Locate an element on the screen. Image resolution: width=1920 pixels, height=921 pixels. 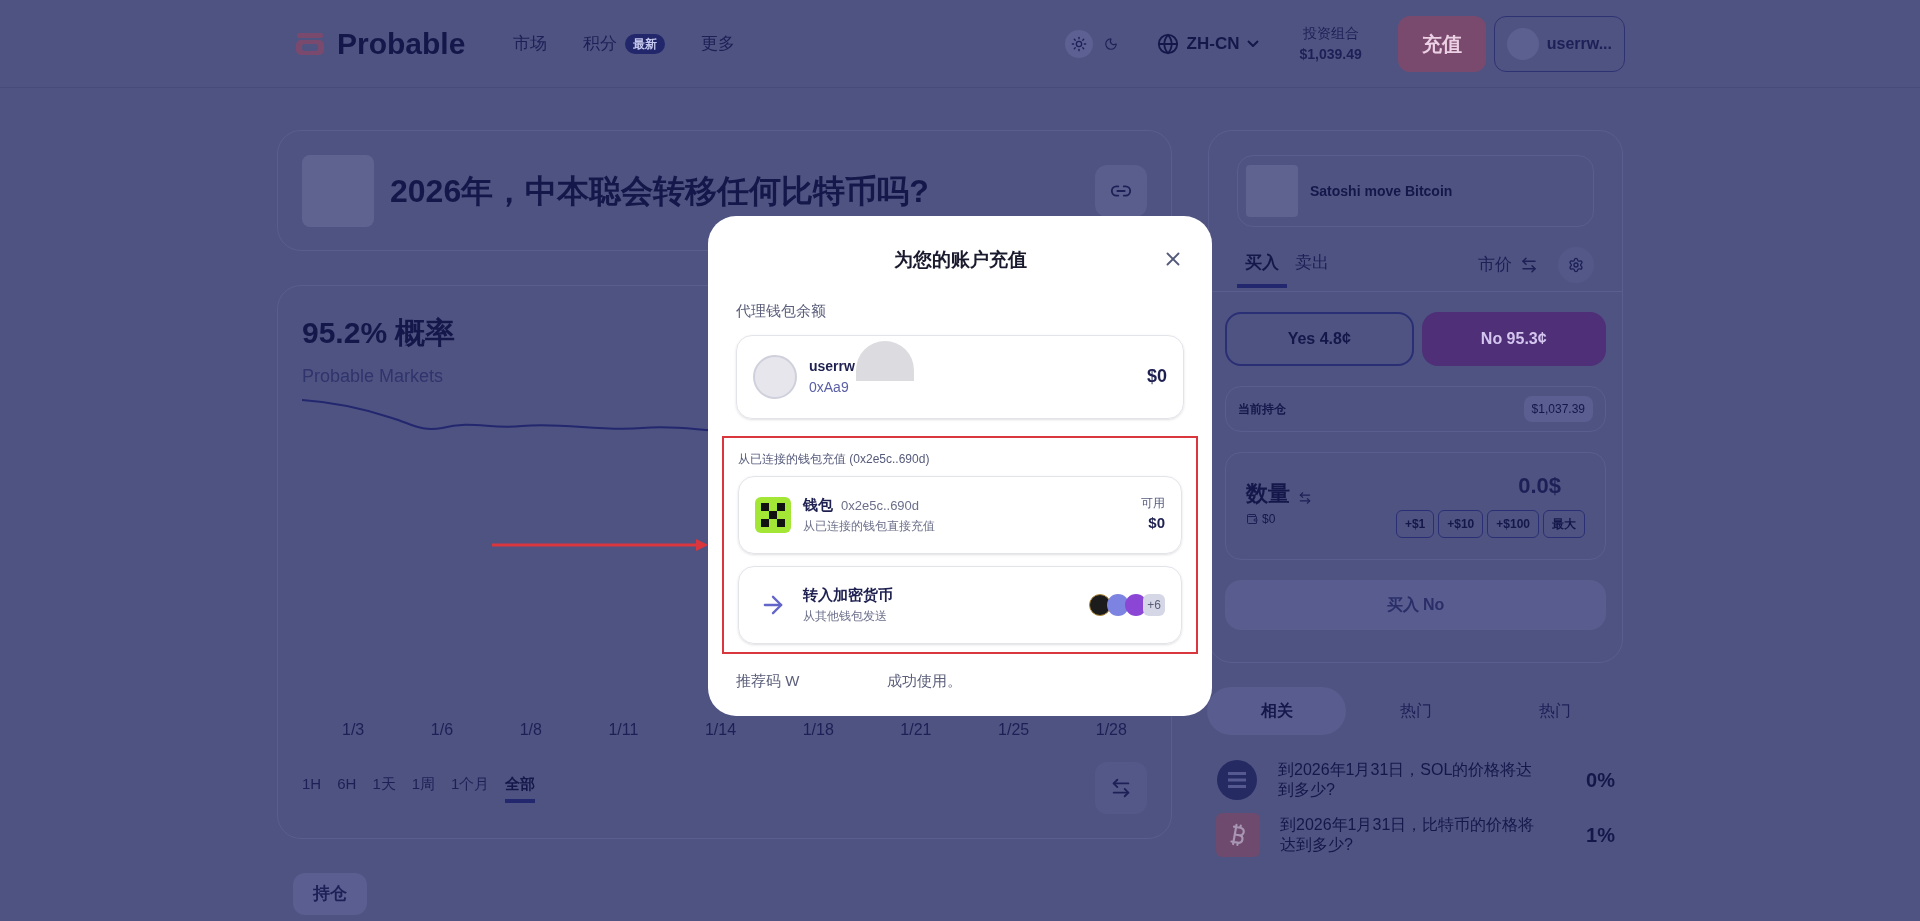
outcome-button: Yes 4.8¢ is located at coordinates (1319, 339).